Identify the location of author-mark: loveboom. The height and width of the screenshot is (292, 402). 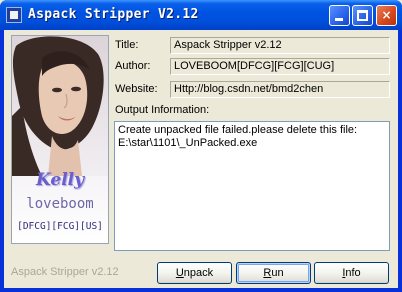
(60, 204).